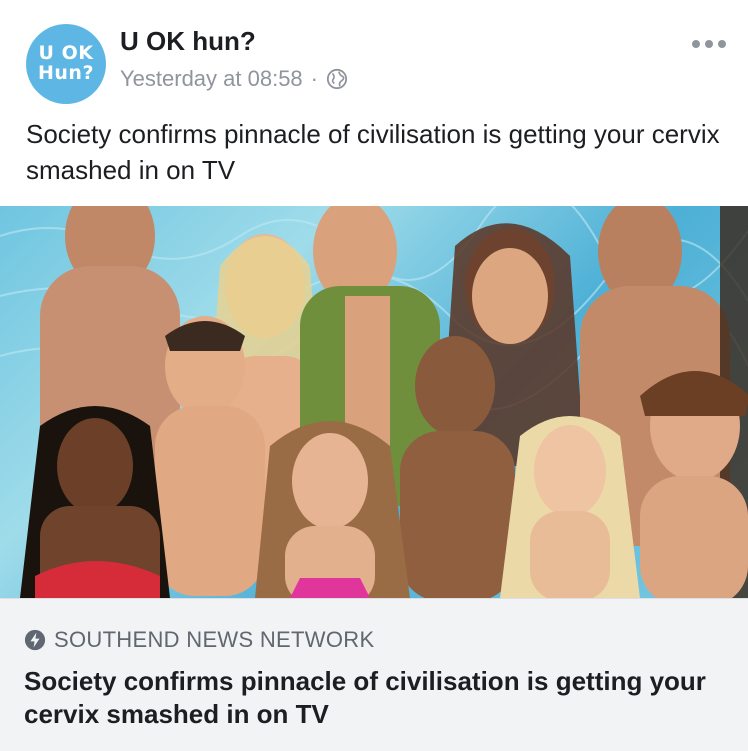  Describe the element at coordinates (214, 639) in the screenshot. I see `link-source-label: SOUTHEND NEWS NETWORK` at that location.